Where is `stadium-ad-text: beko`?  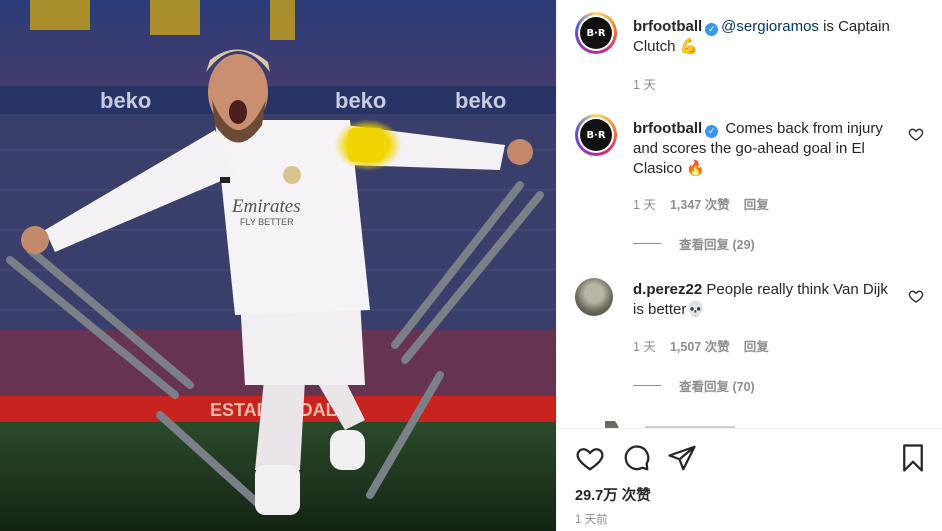
stadium-ad-text: beko is located at coordinates (125, 100).